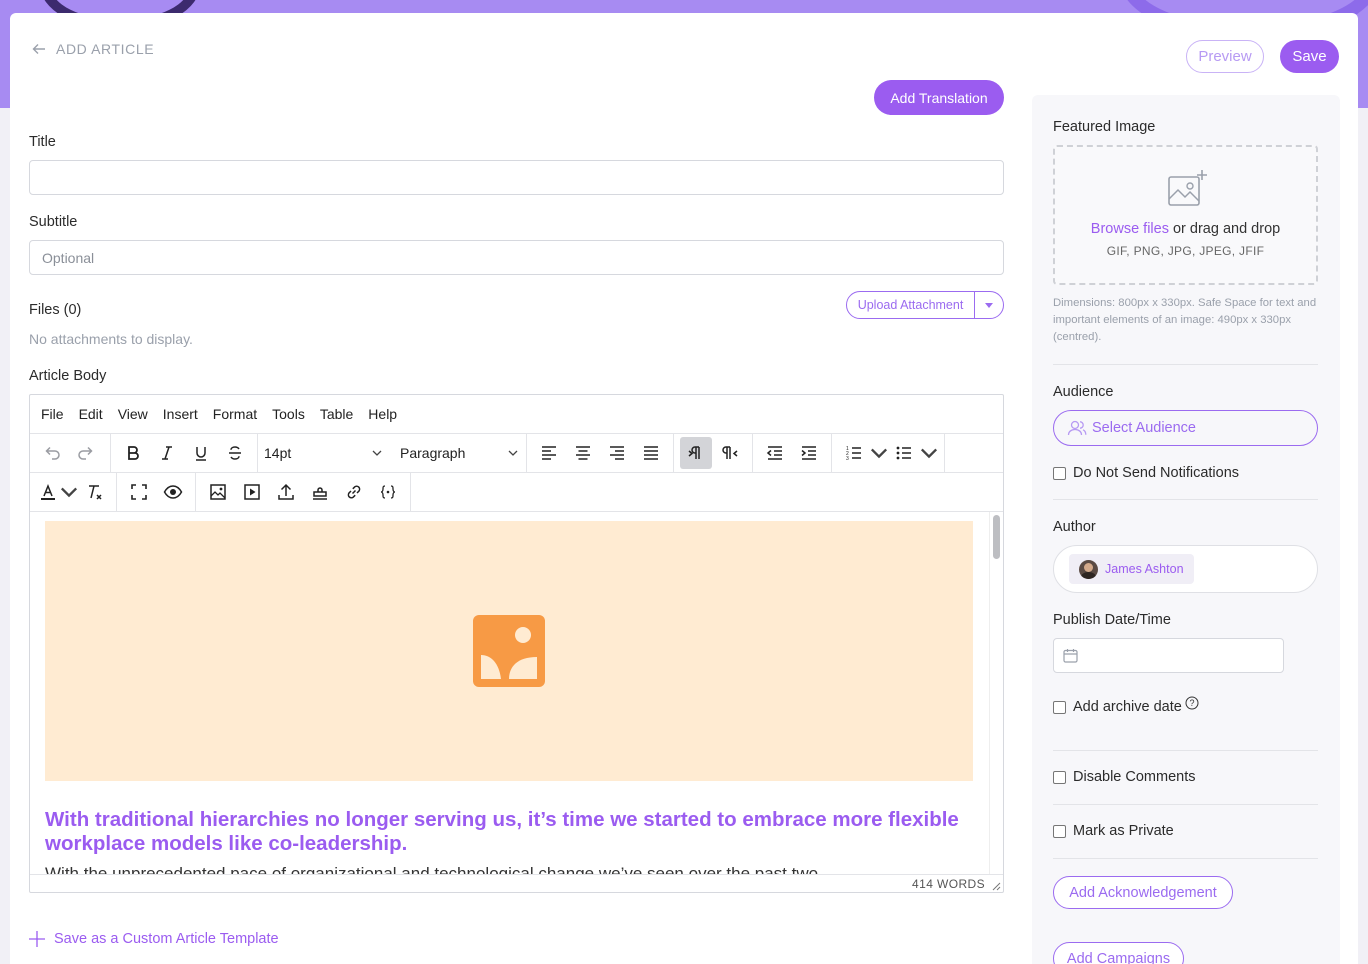 This screenshot has width=1368, height=964. I want to click on numbered-list-icon: 123, so click(853, 454).